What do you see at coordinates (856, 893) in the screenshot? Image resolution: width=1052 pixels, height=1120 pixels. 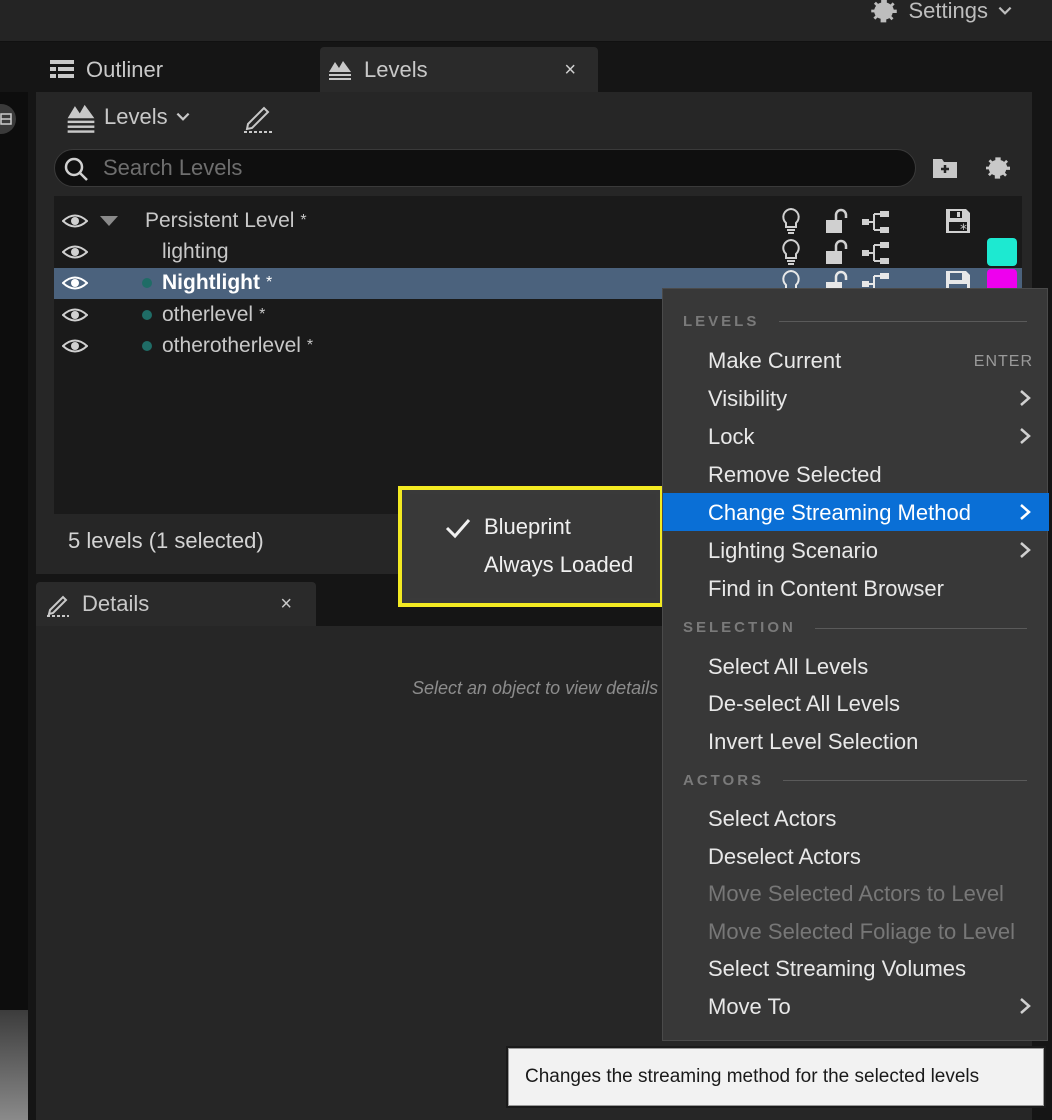 I see `menu-item-move-selected-actors: Move Selected Actors to Level` at bounding box center [856, 893].